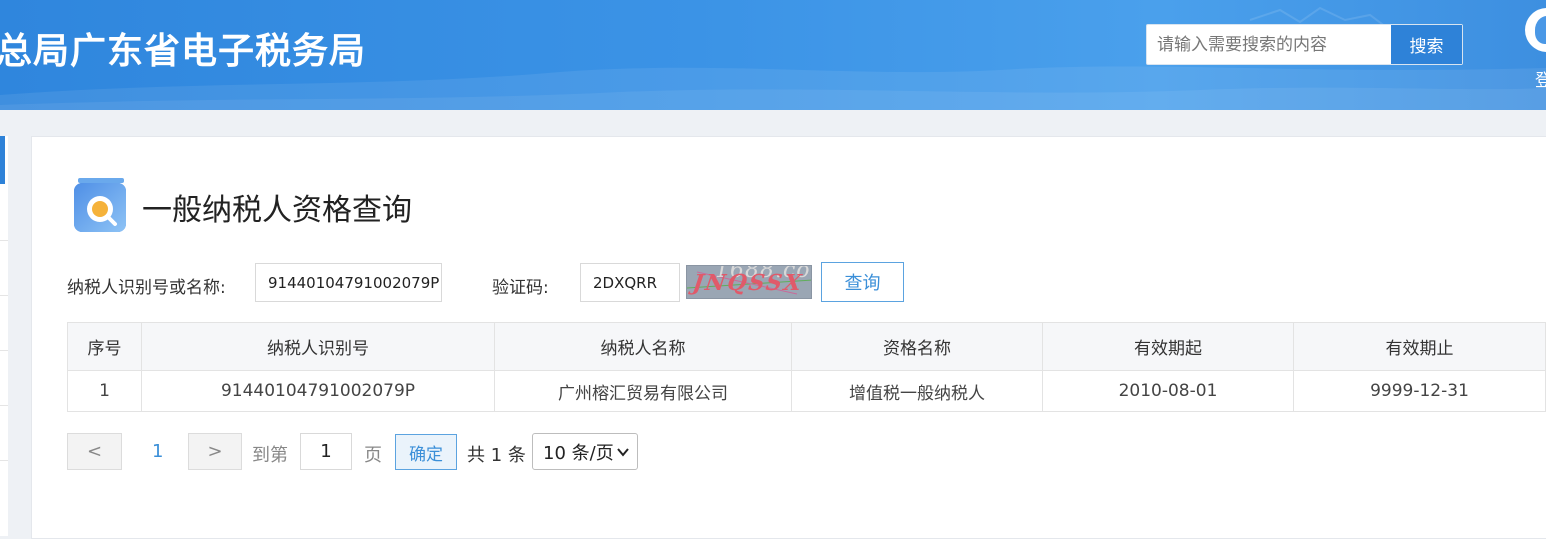 This screenshot has height=539, width=1546. Describe the element at coordinates (104, 346) in the screenshot. I see `column-header: 序号` at that location.